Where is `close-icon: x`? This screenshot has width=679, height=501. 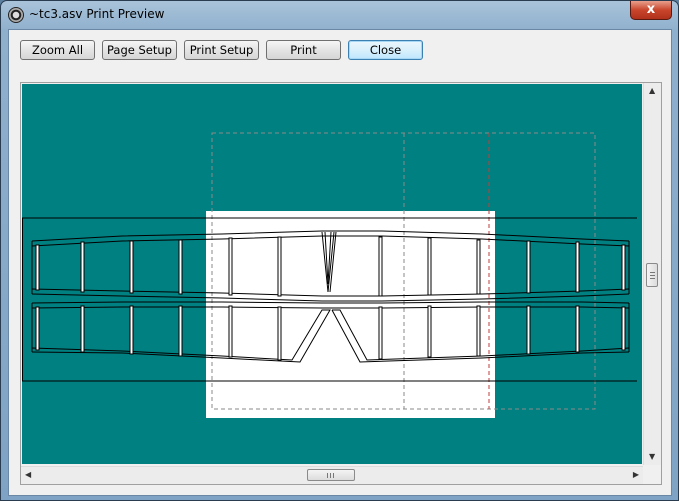 close-icon: x is located at coordinates (651, 9).